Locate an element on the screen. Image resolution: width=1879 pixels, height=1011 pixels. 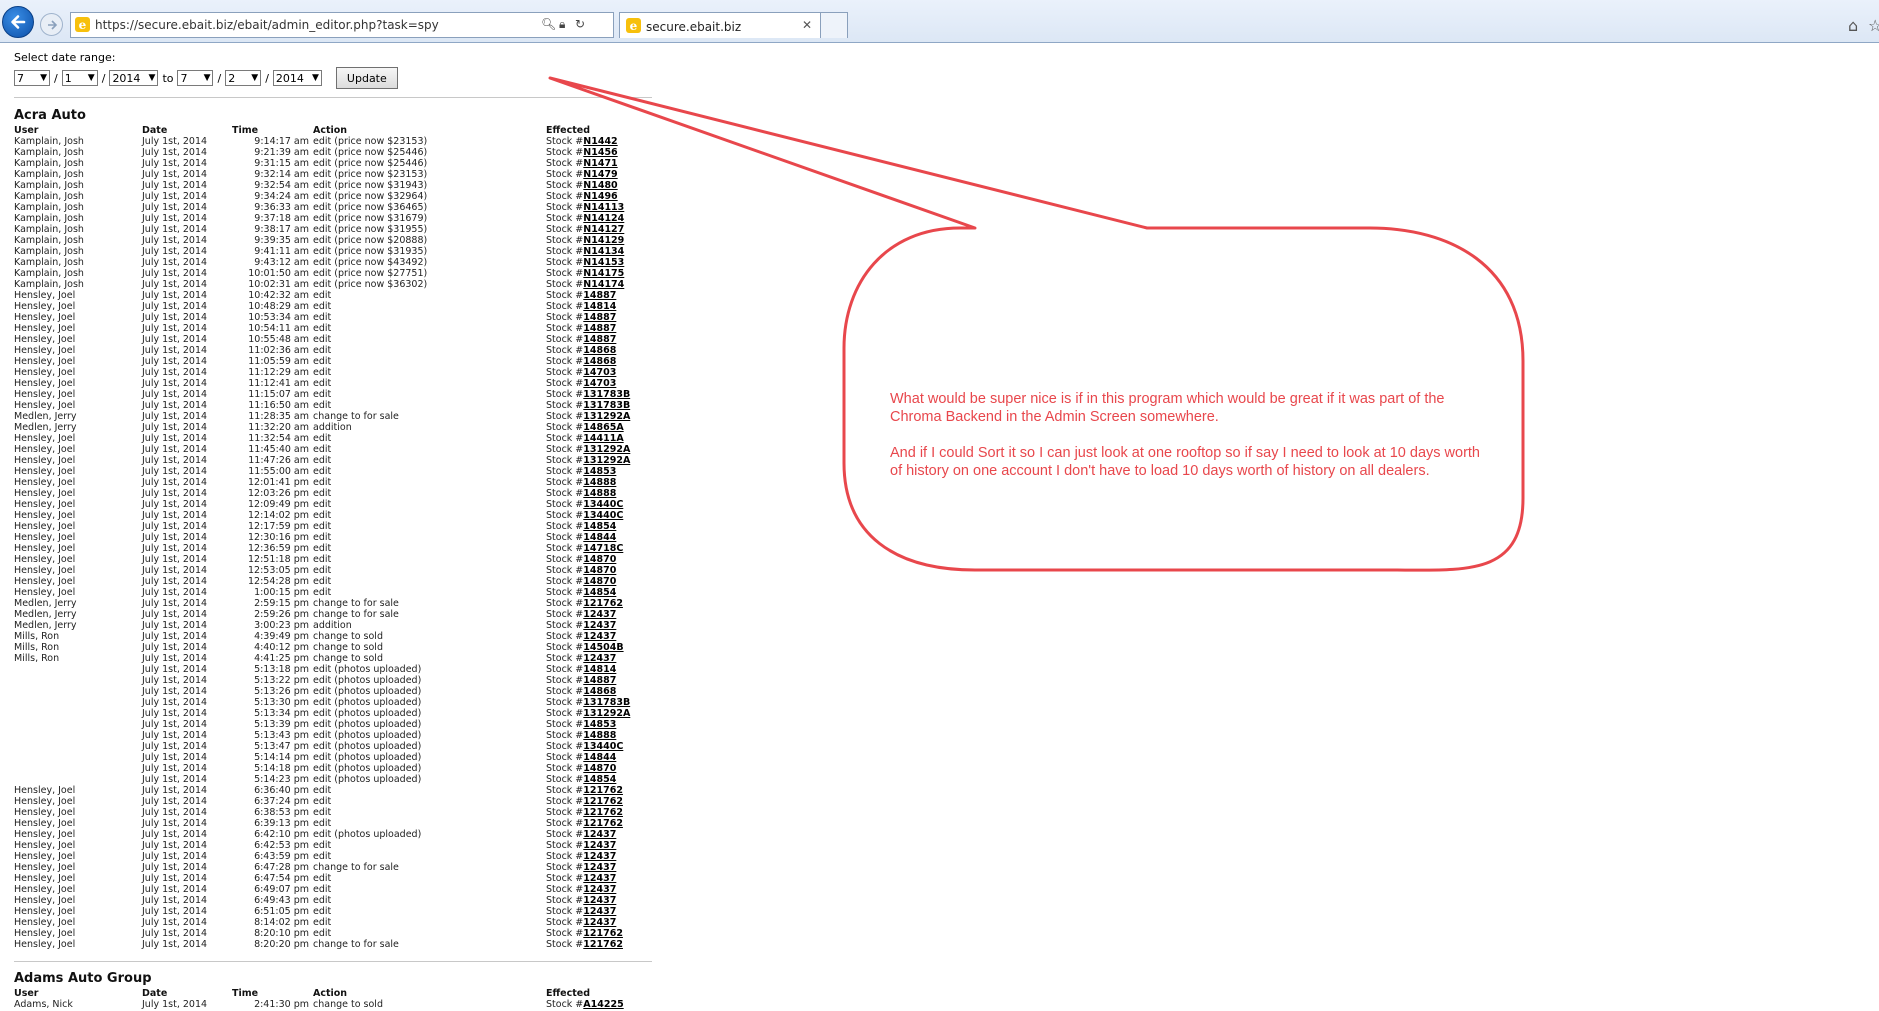
arrow-right-icon is located at coordinates (52, 24).